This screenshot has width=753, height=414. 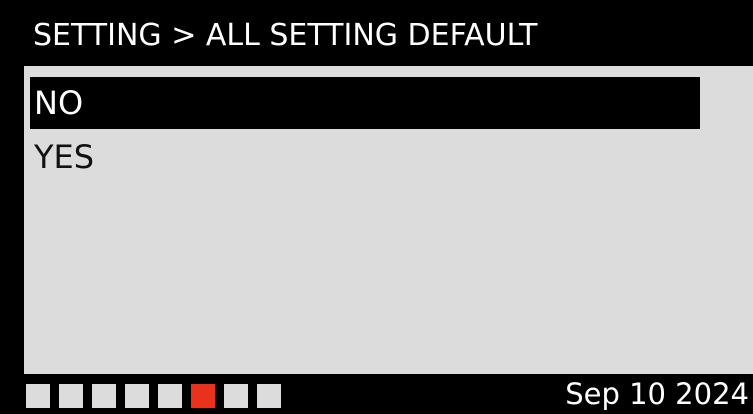 What do you see at coordinates (376, 394) in the screenshot?
I see `footer-bar: Sep 10 2024` at bounding box center [376, 394].